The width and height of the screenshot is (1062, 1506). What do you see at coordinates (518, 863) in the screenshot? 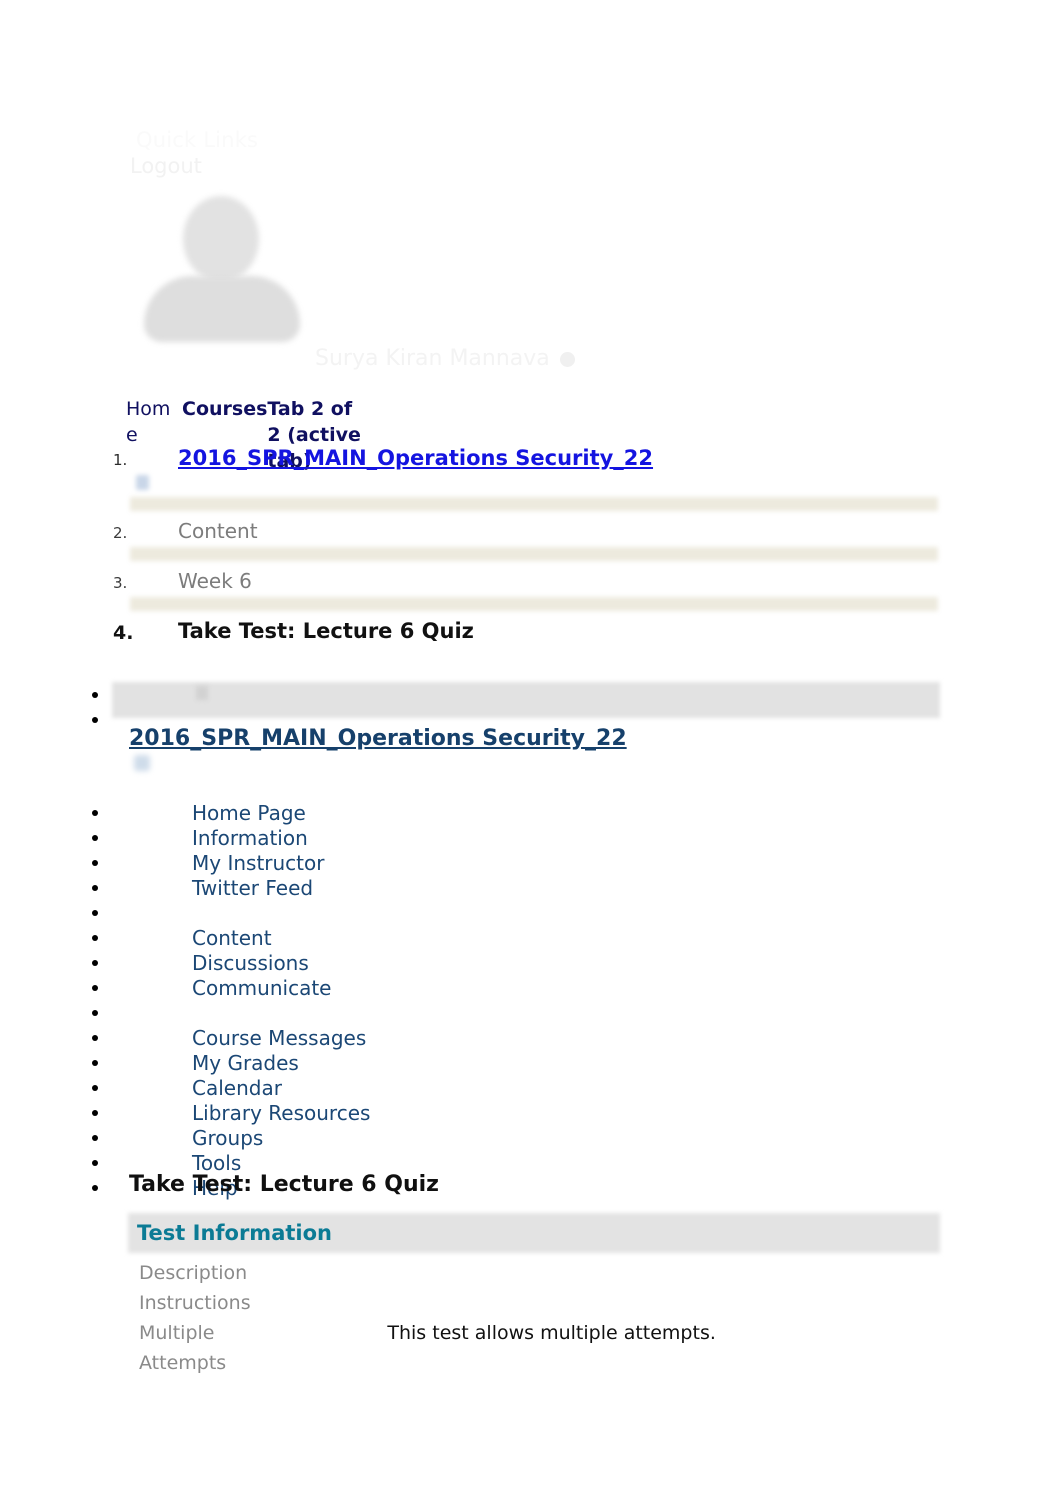
I see `course-menu-item-my-instructor: My Instructor` at bounding box center [518, 863].